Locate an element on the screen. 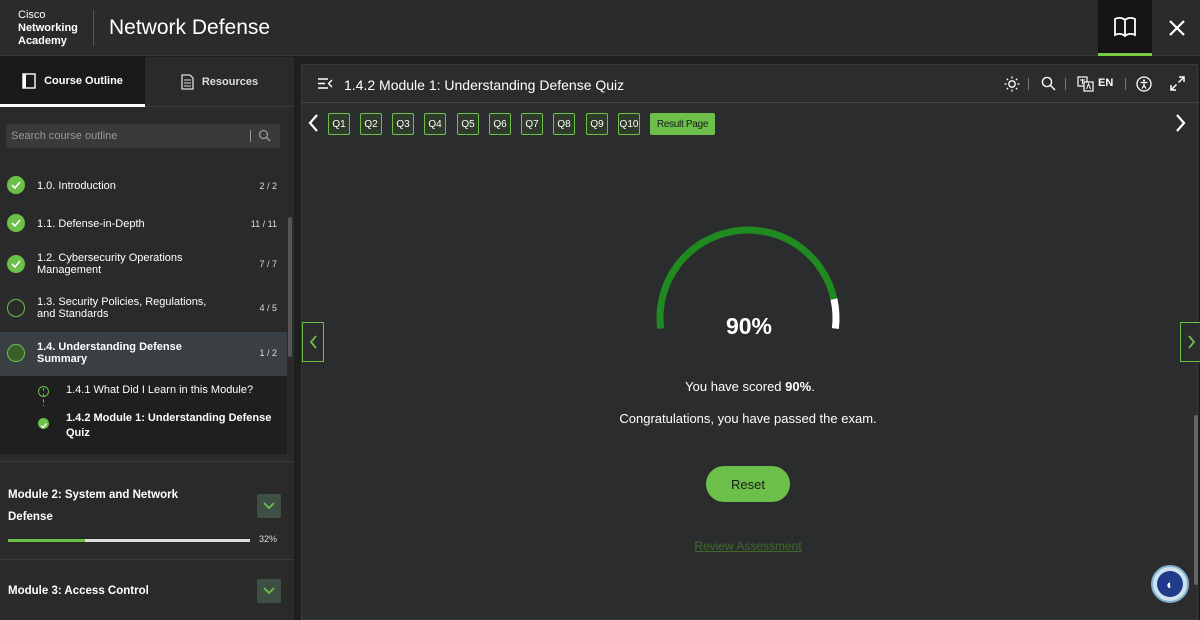 The image size is (1200, 620). question-button-q8: Q8 is located at coordinates (564, 124).